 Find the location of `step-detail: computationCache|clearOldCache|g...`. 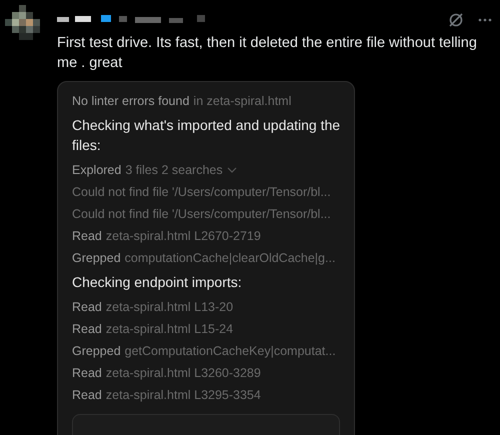

step-detail: computationCache|clearOldCache|g... is located at coordinates (230, 258).